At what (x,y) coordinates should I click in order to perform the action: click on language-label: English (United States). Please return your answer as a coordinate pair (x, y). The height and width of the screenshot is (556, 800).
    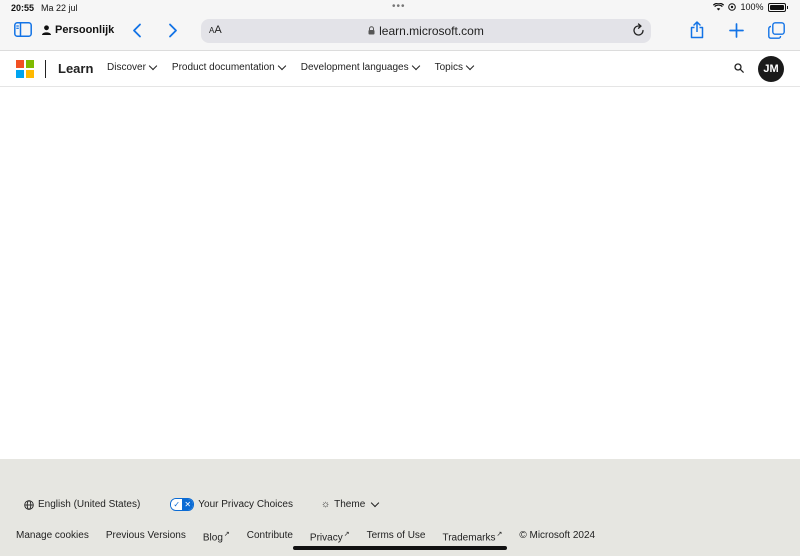
    Looking at the image, I should click on (89, 504).